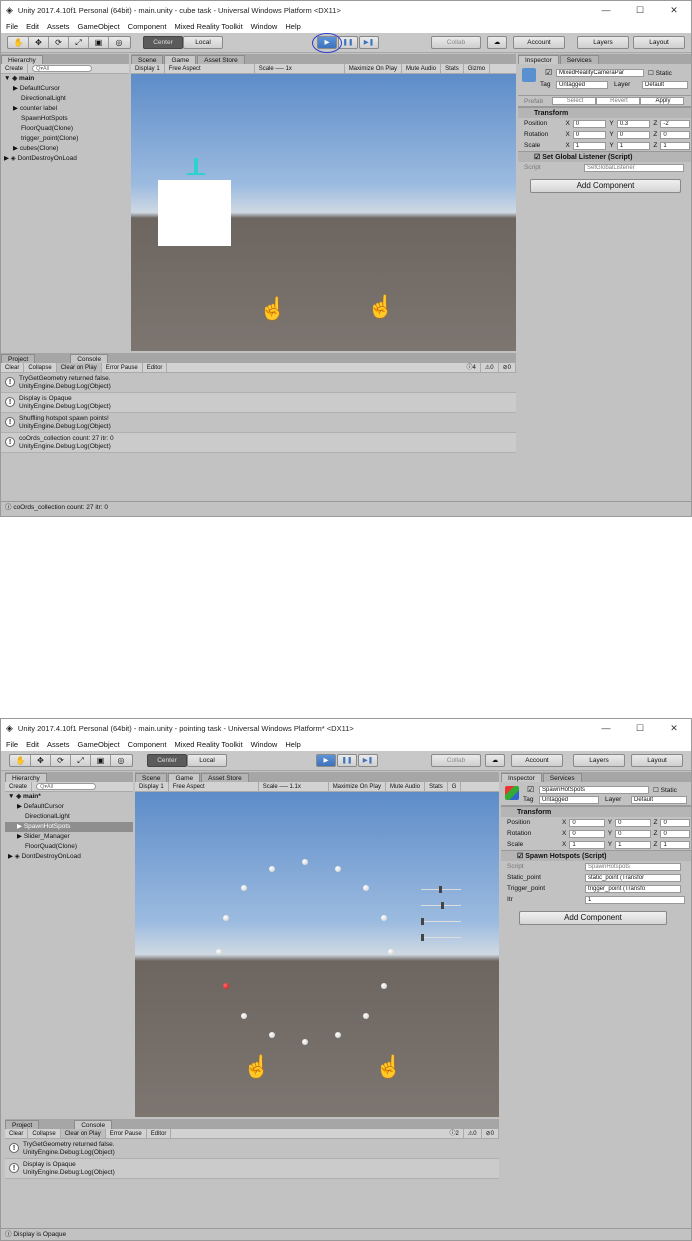 This screenshot has width=692, height=1241. Describe the element at coordinates (633, 888) in the screenshot. I see `trigger-point-field: trigger_point (Transfo` at that location.